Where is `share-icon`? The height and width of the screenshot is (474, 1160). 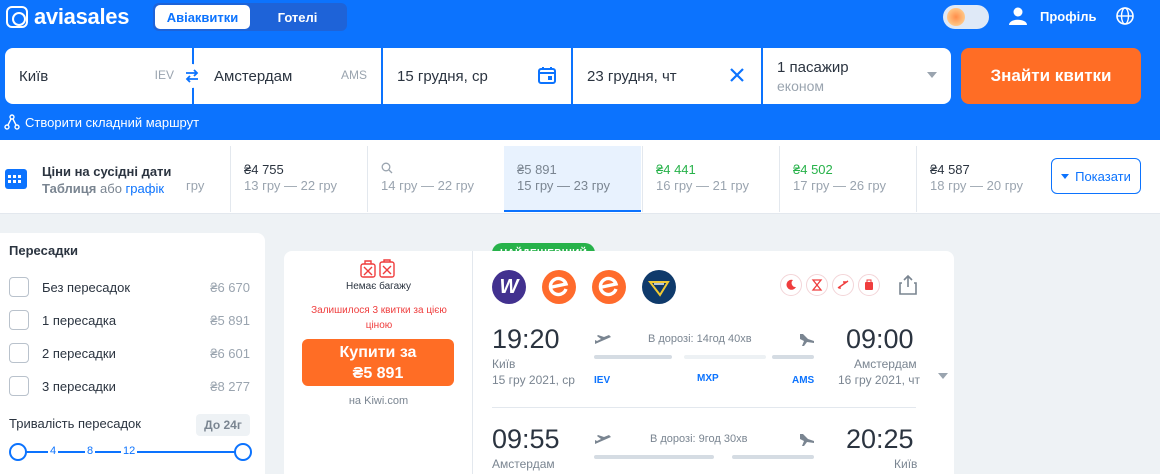 share-icon is located at coordinates (908, 285).